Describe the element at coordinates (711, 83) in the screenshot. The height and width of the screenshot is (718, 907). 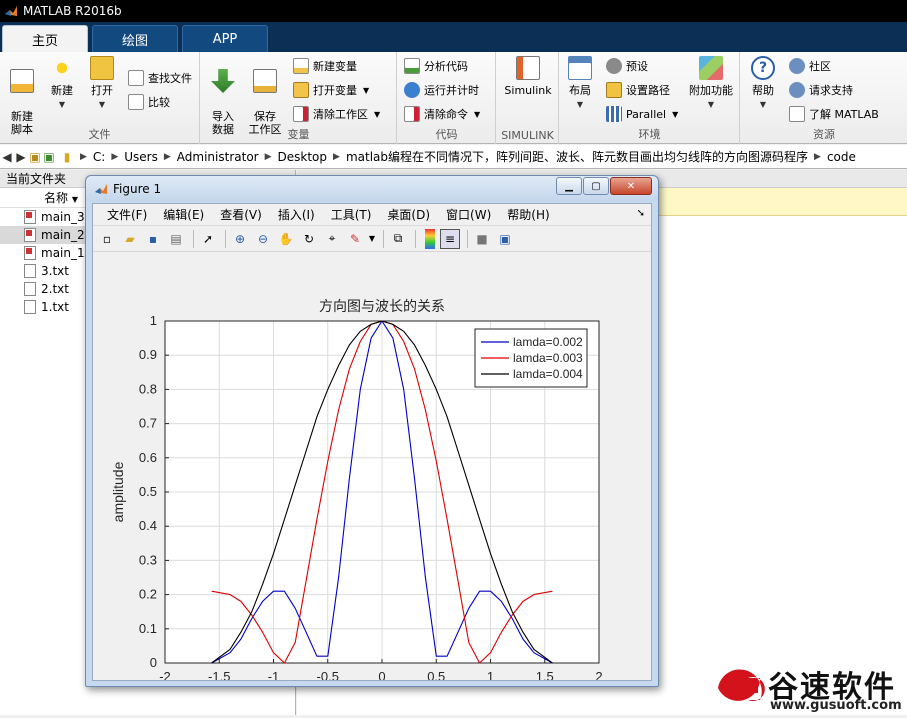
I see `addons-button: 附加功能 ▼` at that location.